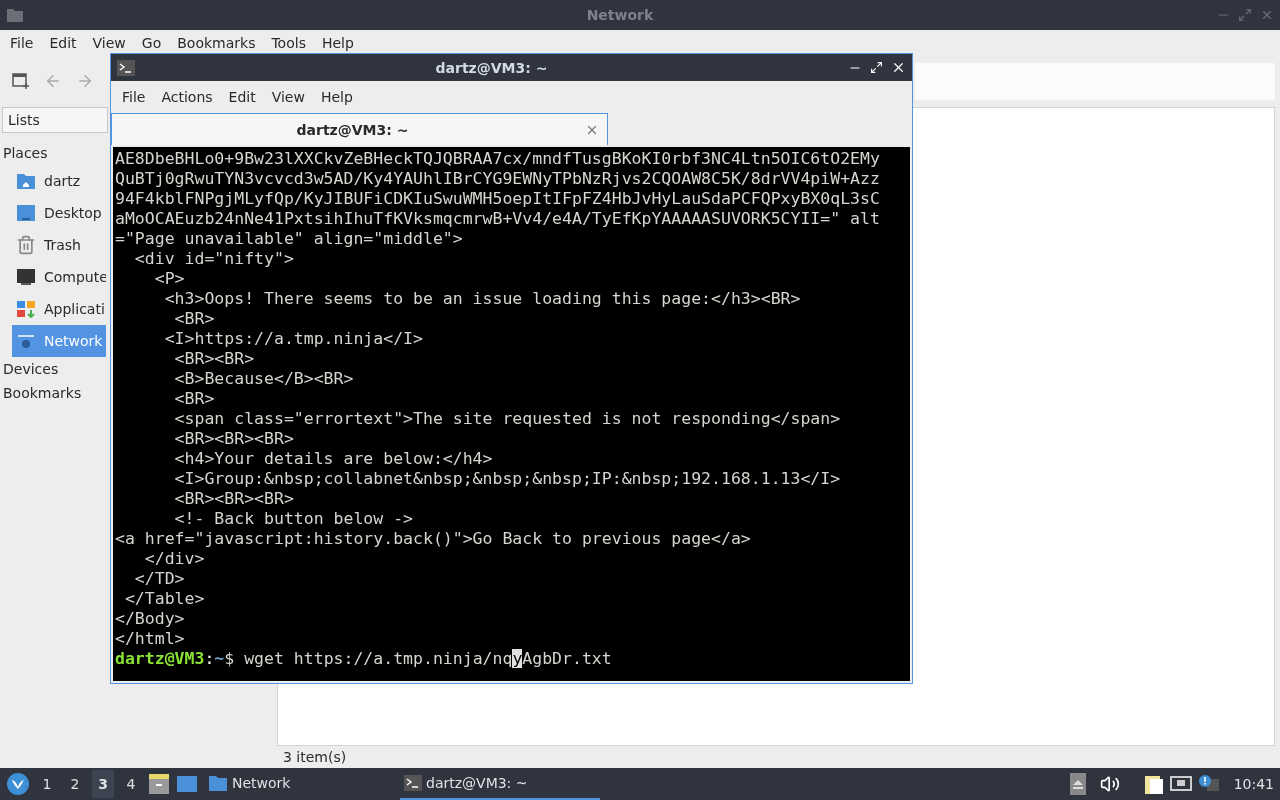 This screenshot has width=1280, height=800. Describe the element at coordinates (1208, 784) in the screenshot. I see `notification-icon` at that location.